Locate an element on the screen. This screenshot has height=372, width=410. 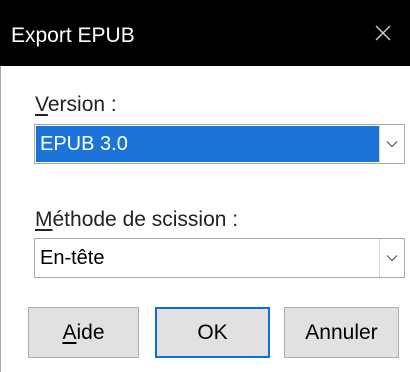
version-dropdown-button is located at coordinates (391, 144).